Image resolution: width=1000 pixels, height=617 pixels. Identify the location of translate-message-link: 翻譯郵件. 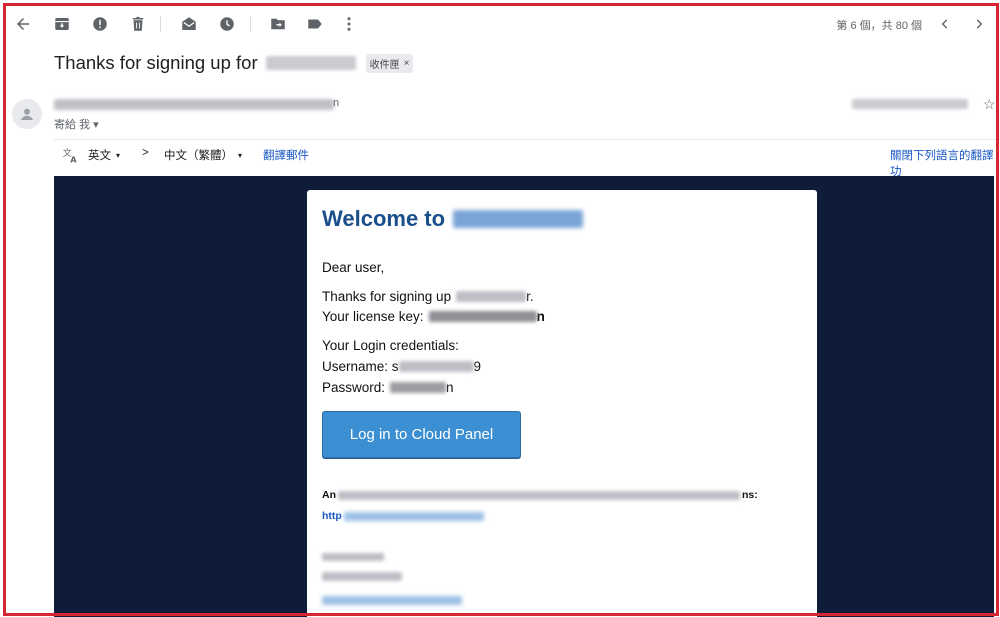
(286, 155).